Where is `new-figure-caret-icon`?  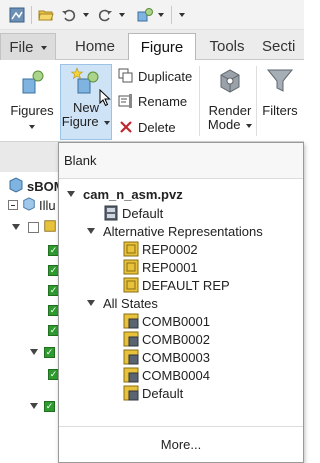 new-figure-caret-icon is located at coordinates (107, 122).